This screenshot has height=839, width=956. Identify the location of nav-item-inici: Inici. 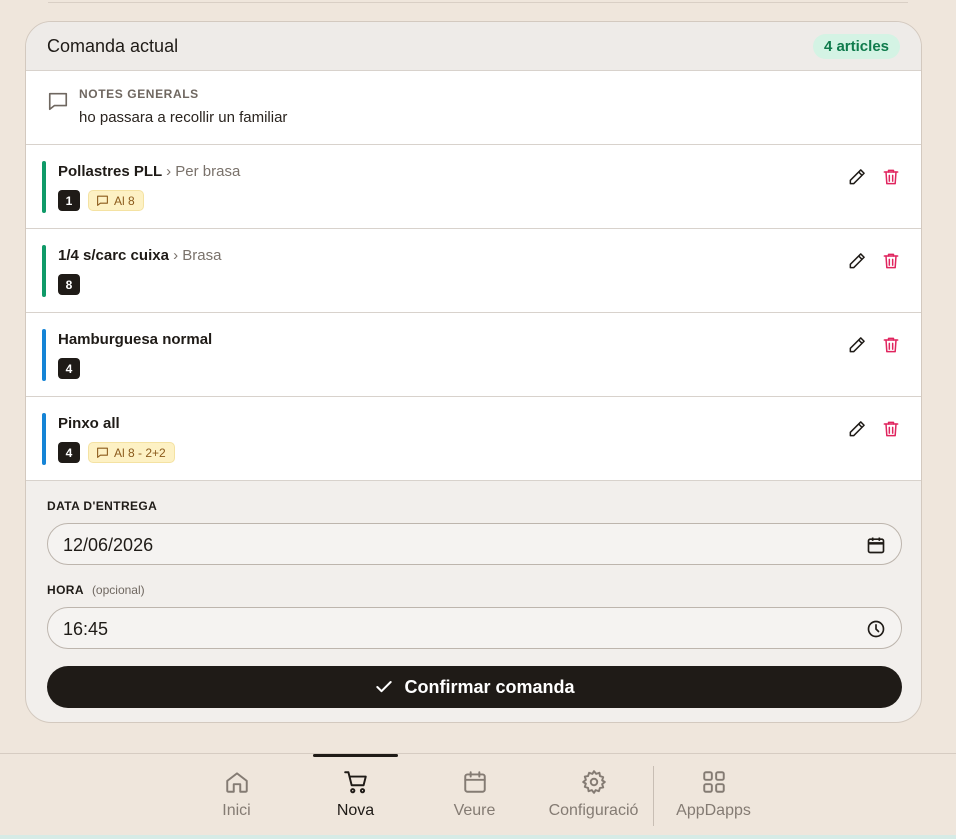
(236, 795).